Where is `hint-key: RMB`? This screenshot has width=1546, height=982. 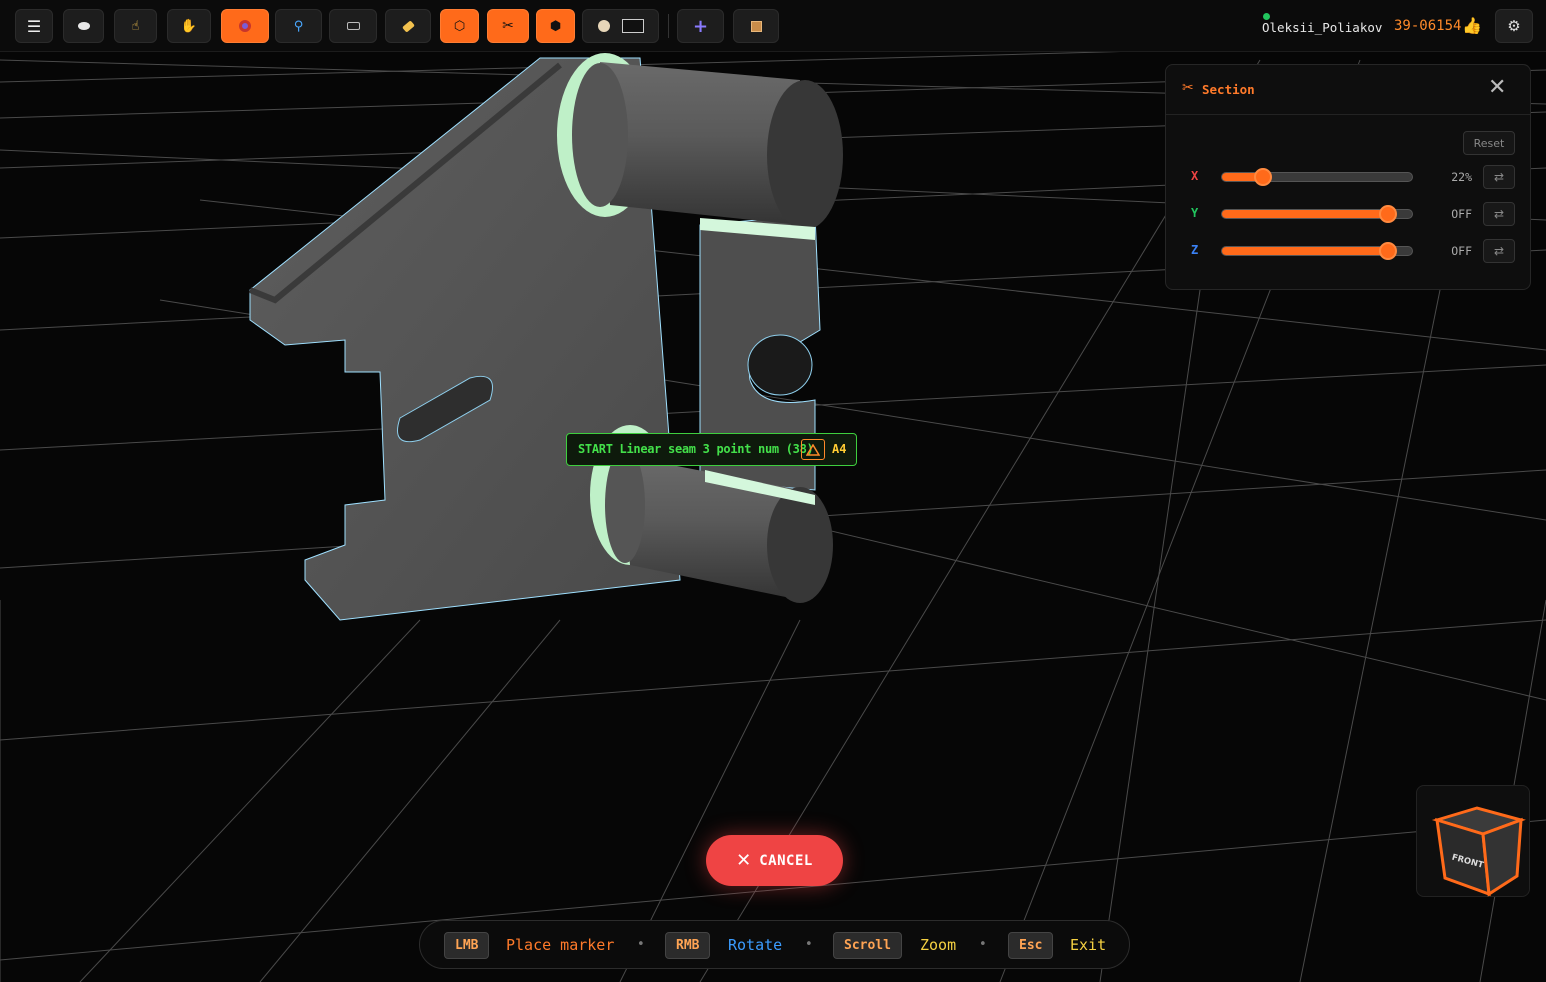 hint-key: RMB is located at coordinates (688, 945).